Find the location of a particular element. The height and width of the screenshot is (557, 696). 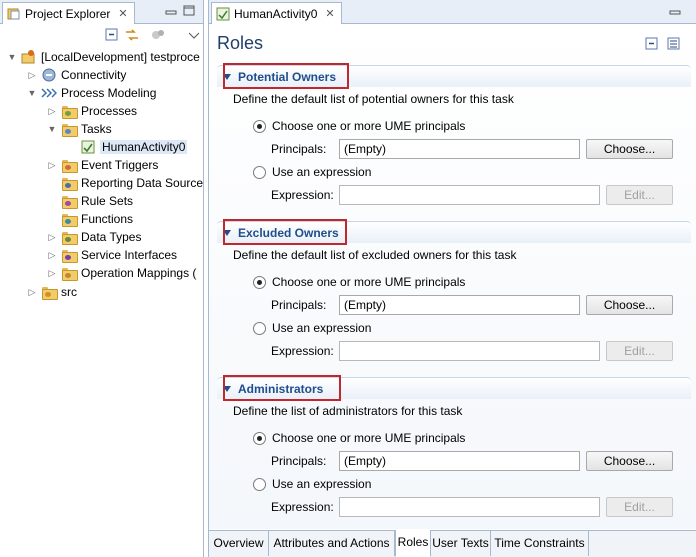

tree-item-data-types: ▷ Data Types is located at coordinates (93, 237).